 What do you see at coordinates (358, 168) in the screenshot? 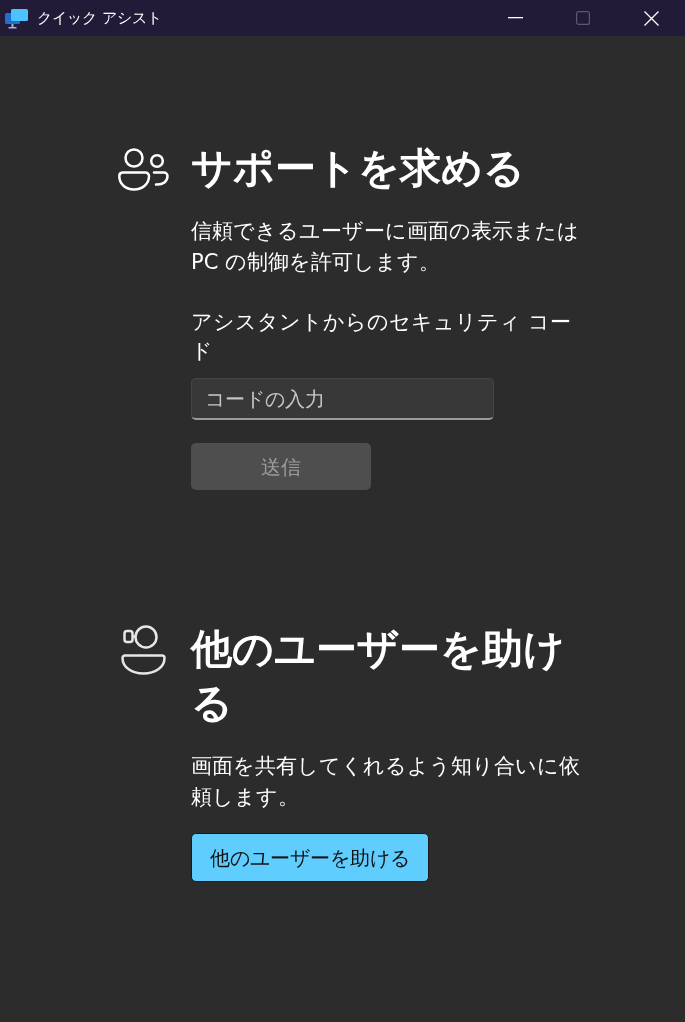
I see `section-heading: サポートを求める` at bounding box center [358, 168].